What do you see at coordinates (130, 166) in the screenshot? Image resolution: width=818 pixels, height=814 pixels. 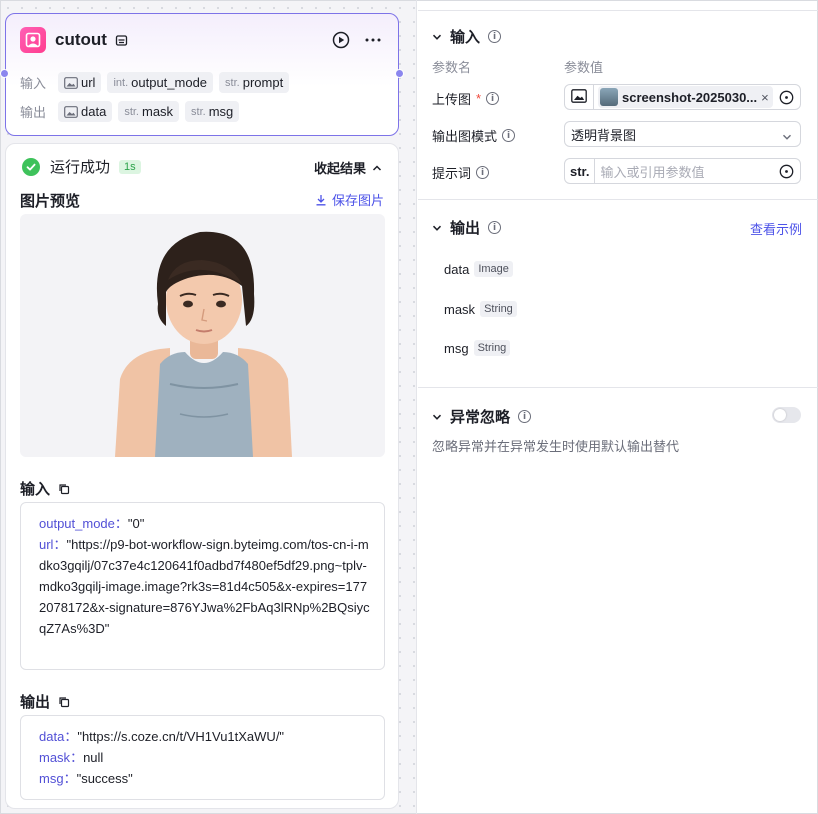 I see `run-duration-badge: 1s` at bounding box center [130, 166].